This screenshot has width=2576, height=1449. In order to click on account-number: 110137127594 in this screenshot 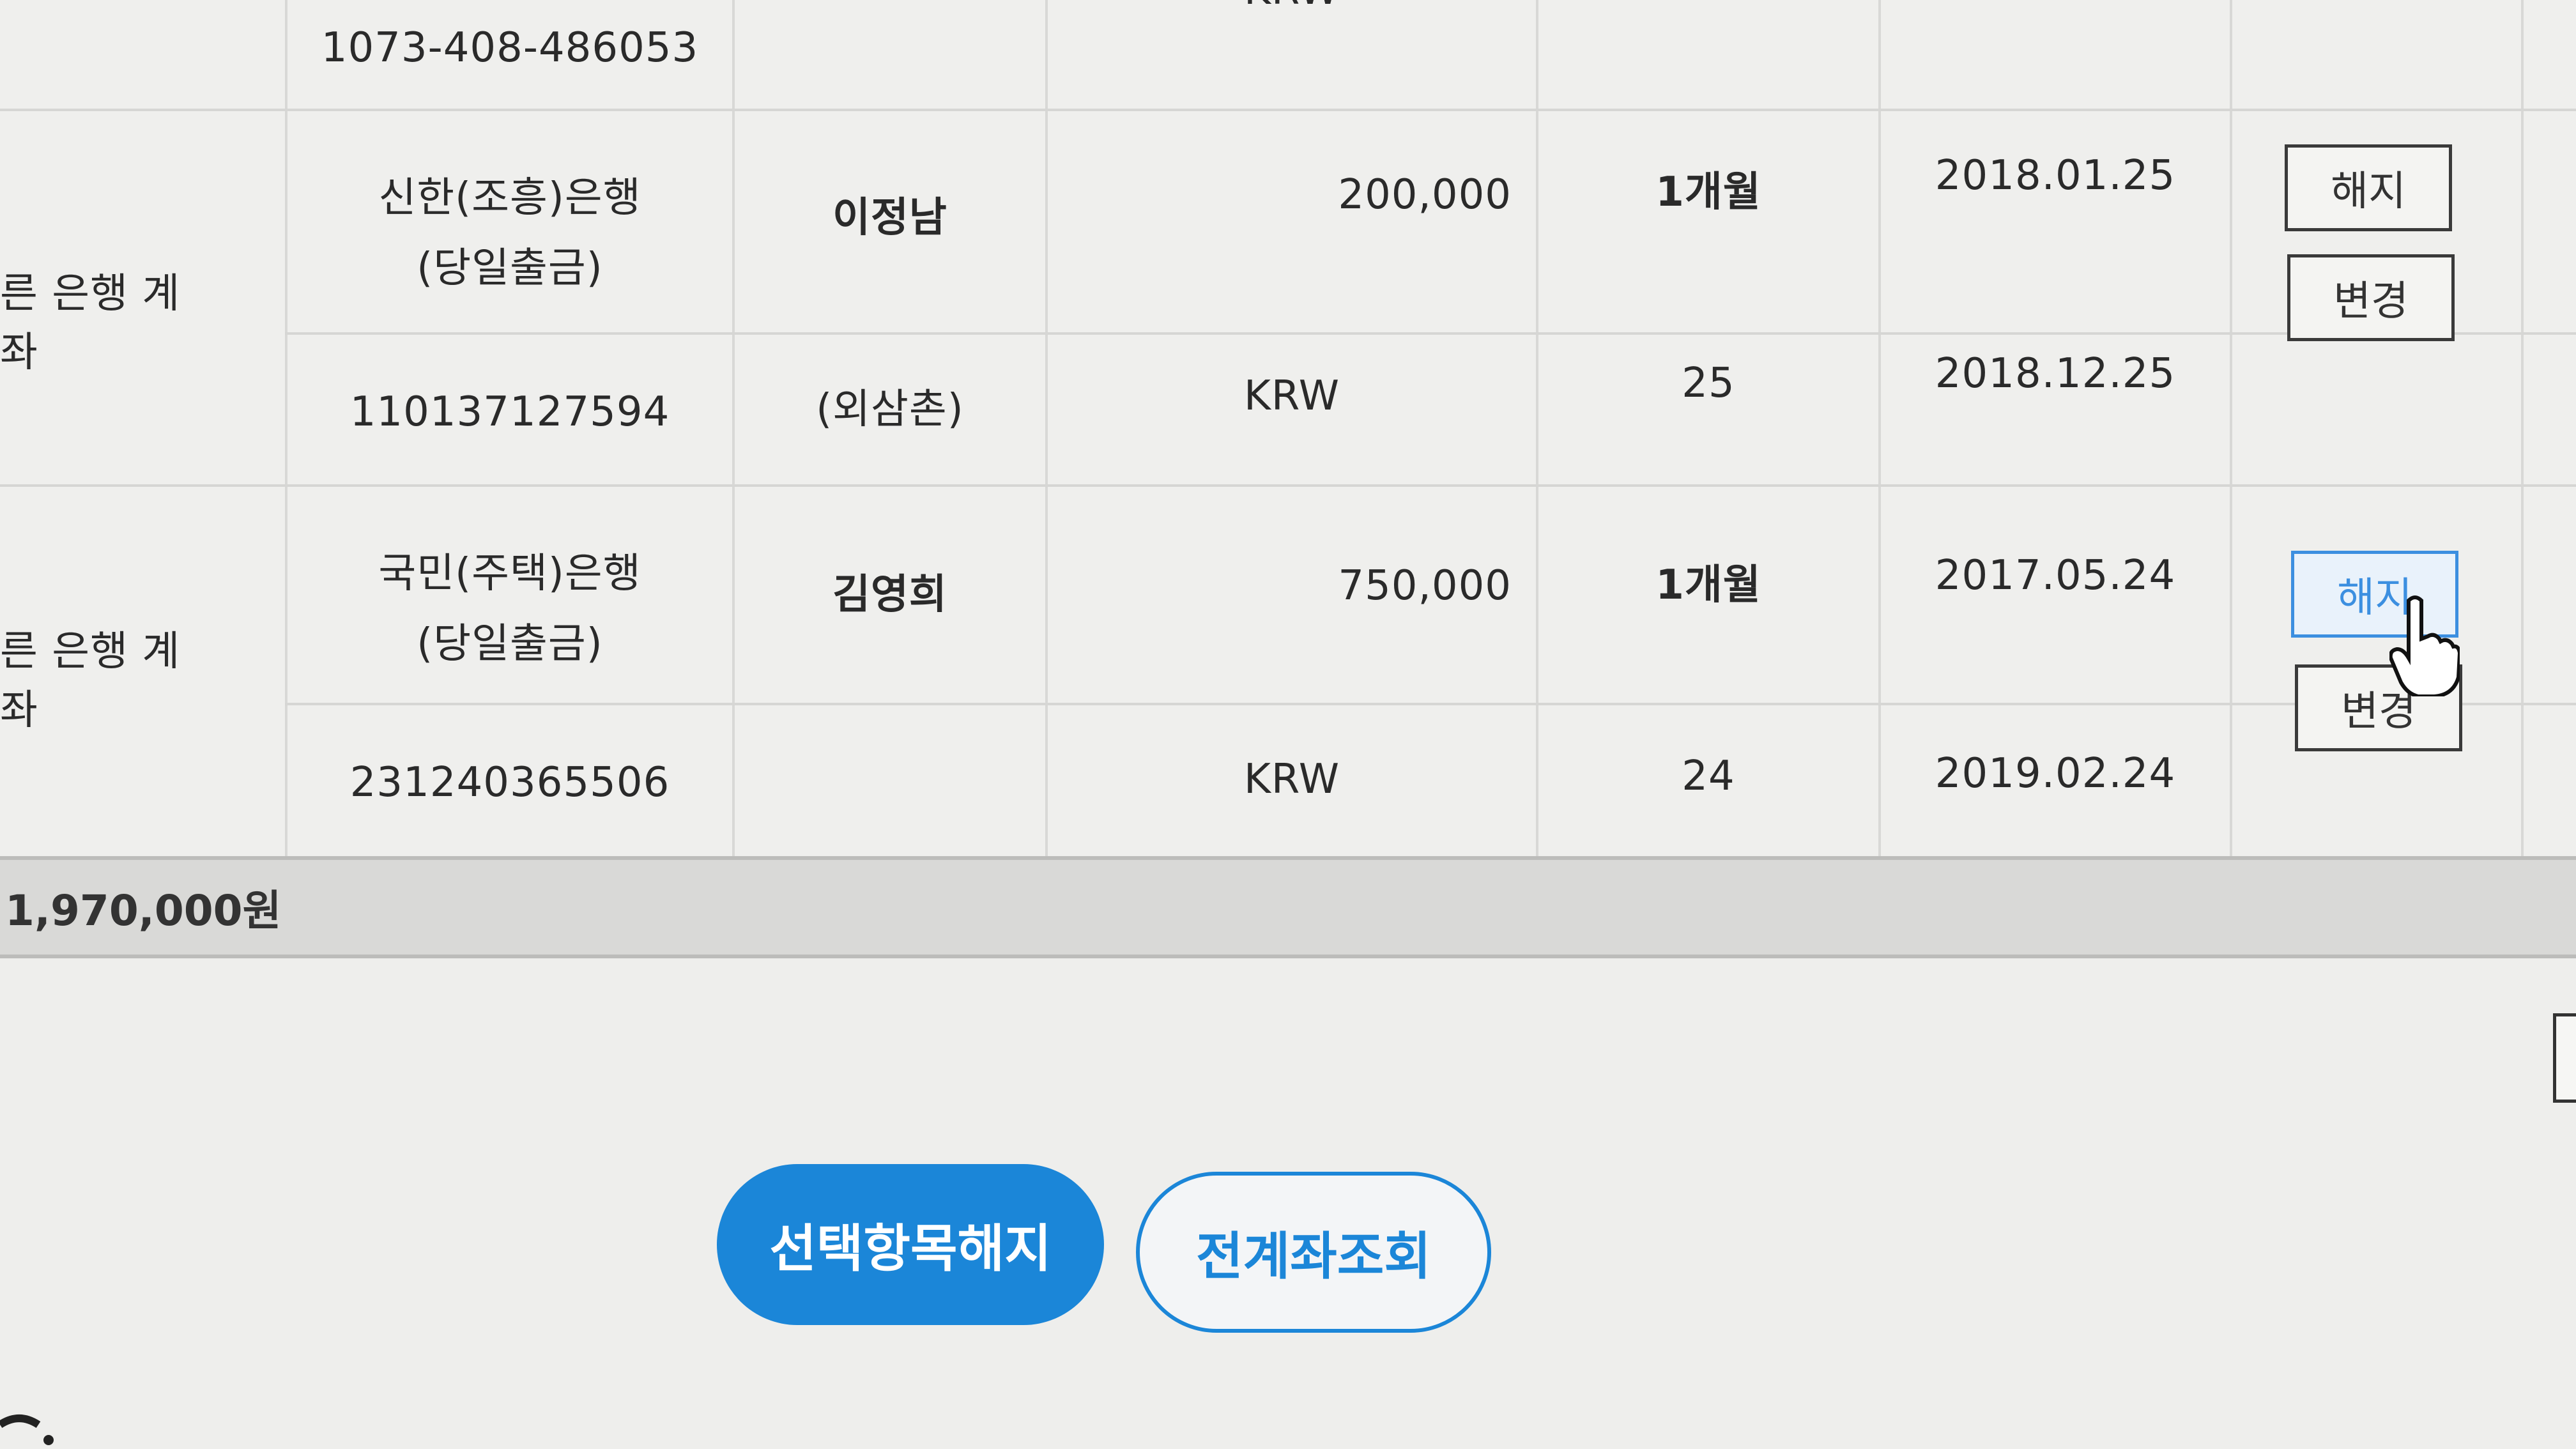, I will do `click(509, 412)`.